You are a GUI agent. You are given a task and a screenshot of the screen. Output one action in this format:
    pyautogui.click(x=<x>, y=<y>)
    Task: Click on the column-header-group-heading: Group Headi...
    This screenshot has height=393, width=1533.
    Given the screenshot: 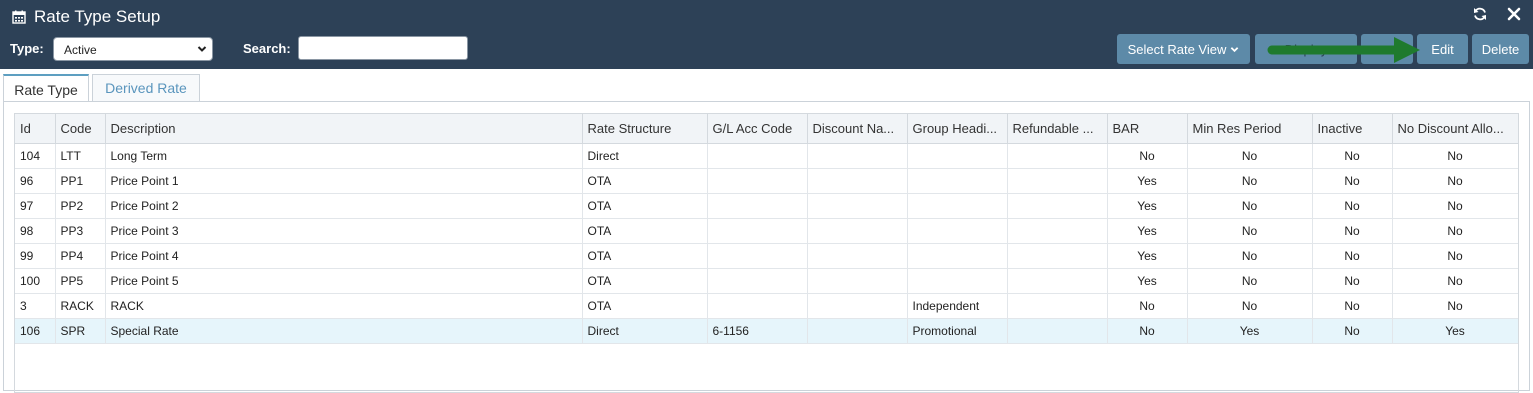 What is the action you would take?
    pyautogui.click(x=957, y=129)
    